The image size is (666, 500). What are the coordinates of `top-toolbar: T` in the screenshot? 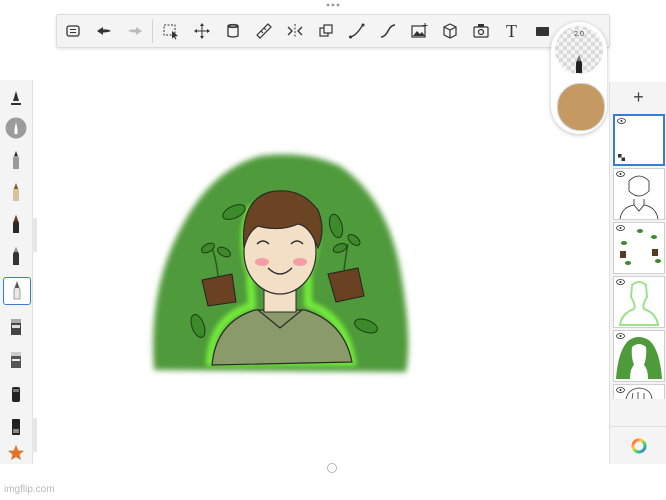 It's located at (333, 31).